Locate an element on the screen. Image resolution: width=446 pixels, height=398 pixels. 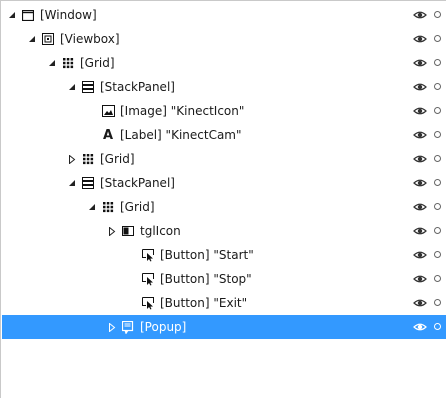
tree-row-label: [Button] "Exit" is located at coordinates (204, 303).